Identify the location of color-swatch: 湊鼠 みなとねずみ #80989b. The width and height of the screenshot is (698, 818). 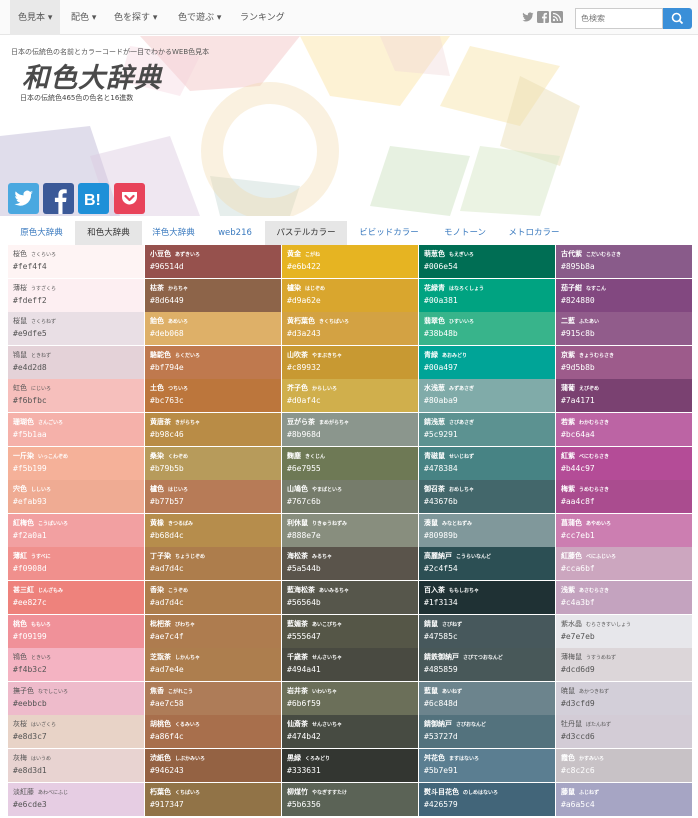
(487, 530).